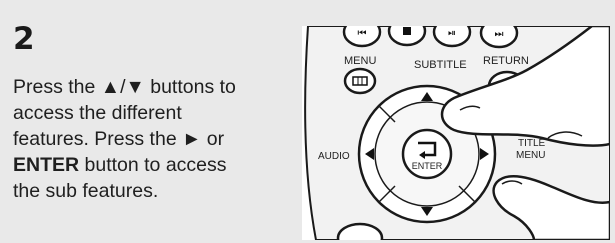 Image resolution: width=615 pixels, height=243 pixels. I want to click on subtitle-label: SUBTITLE, so click(440, 65).